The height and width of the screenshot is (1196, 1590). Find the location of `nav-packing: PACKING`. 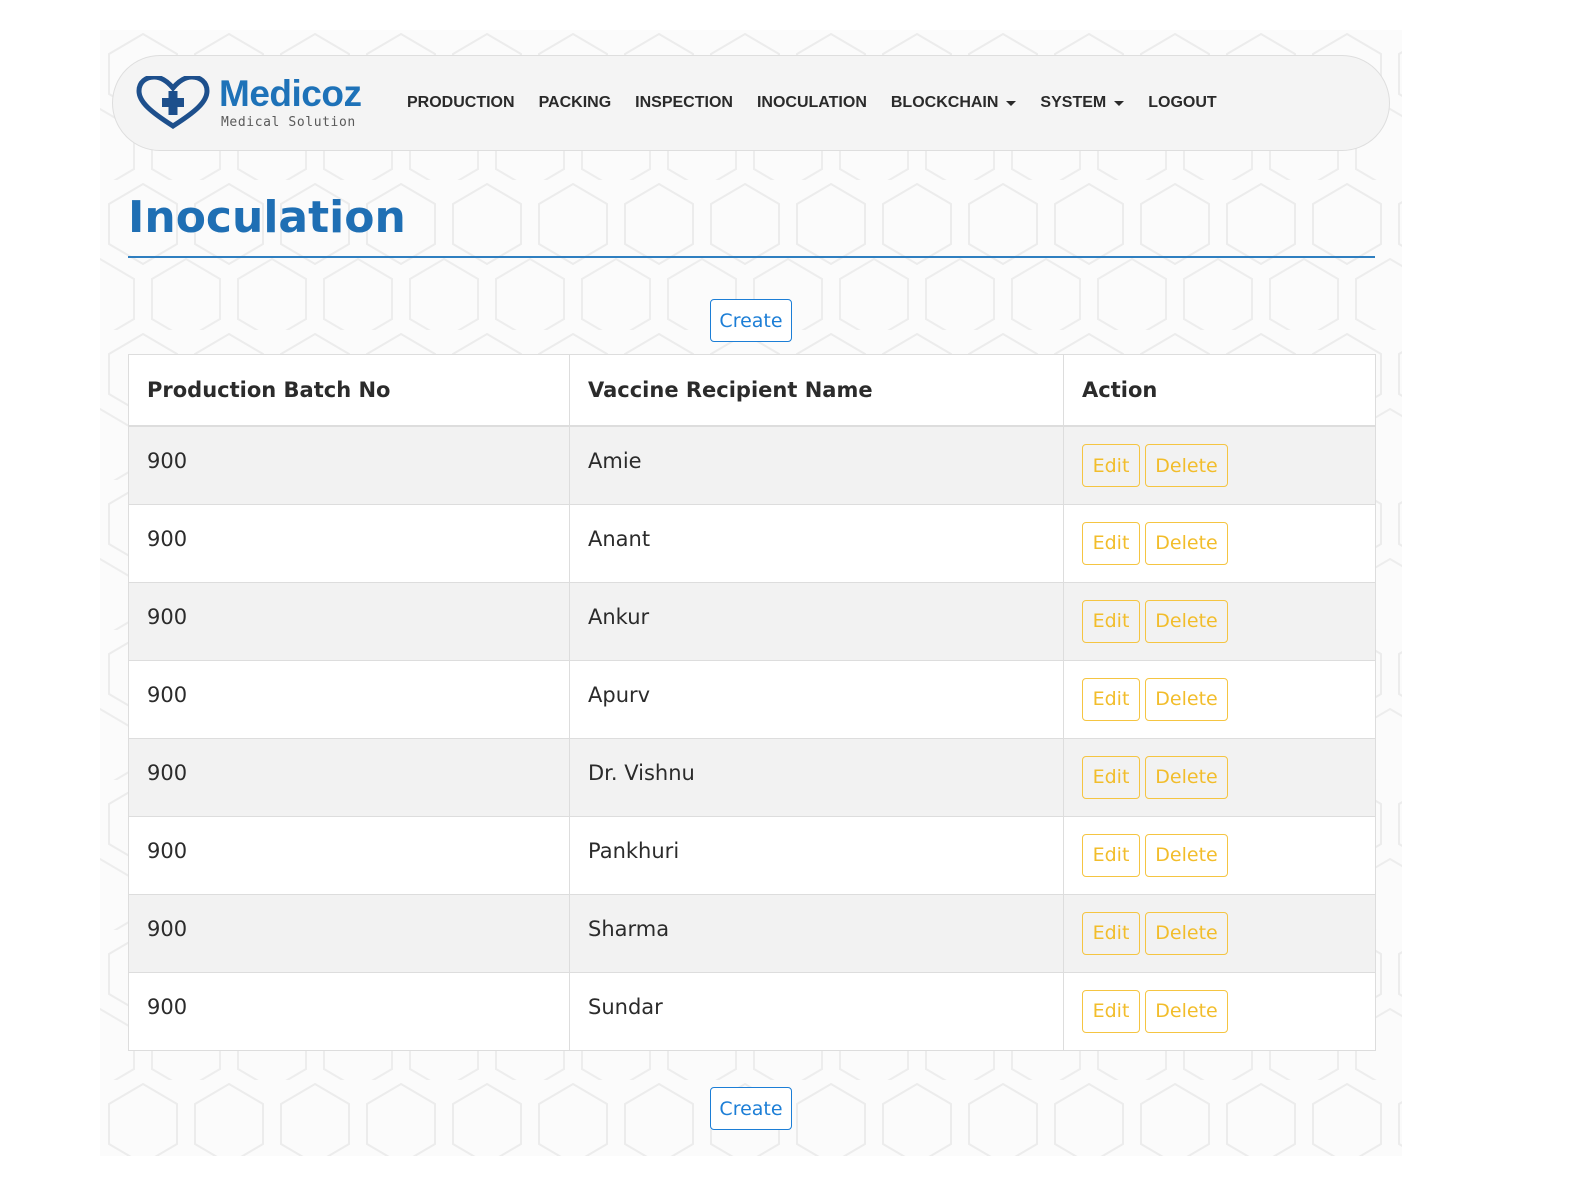

nav-packing: PACKING is located at coordinates (575, 103).